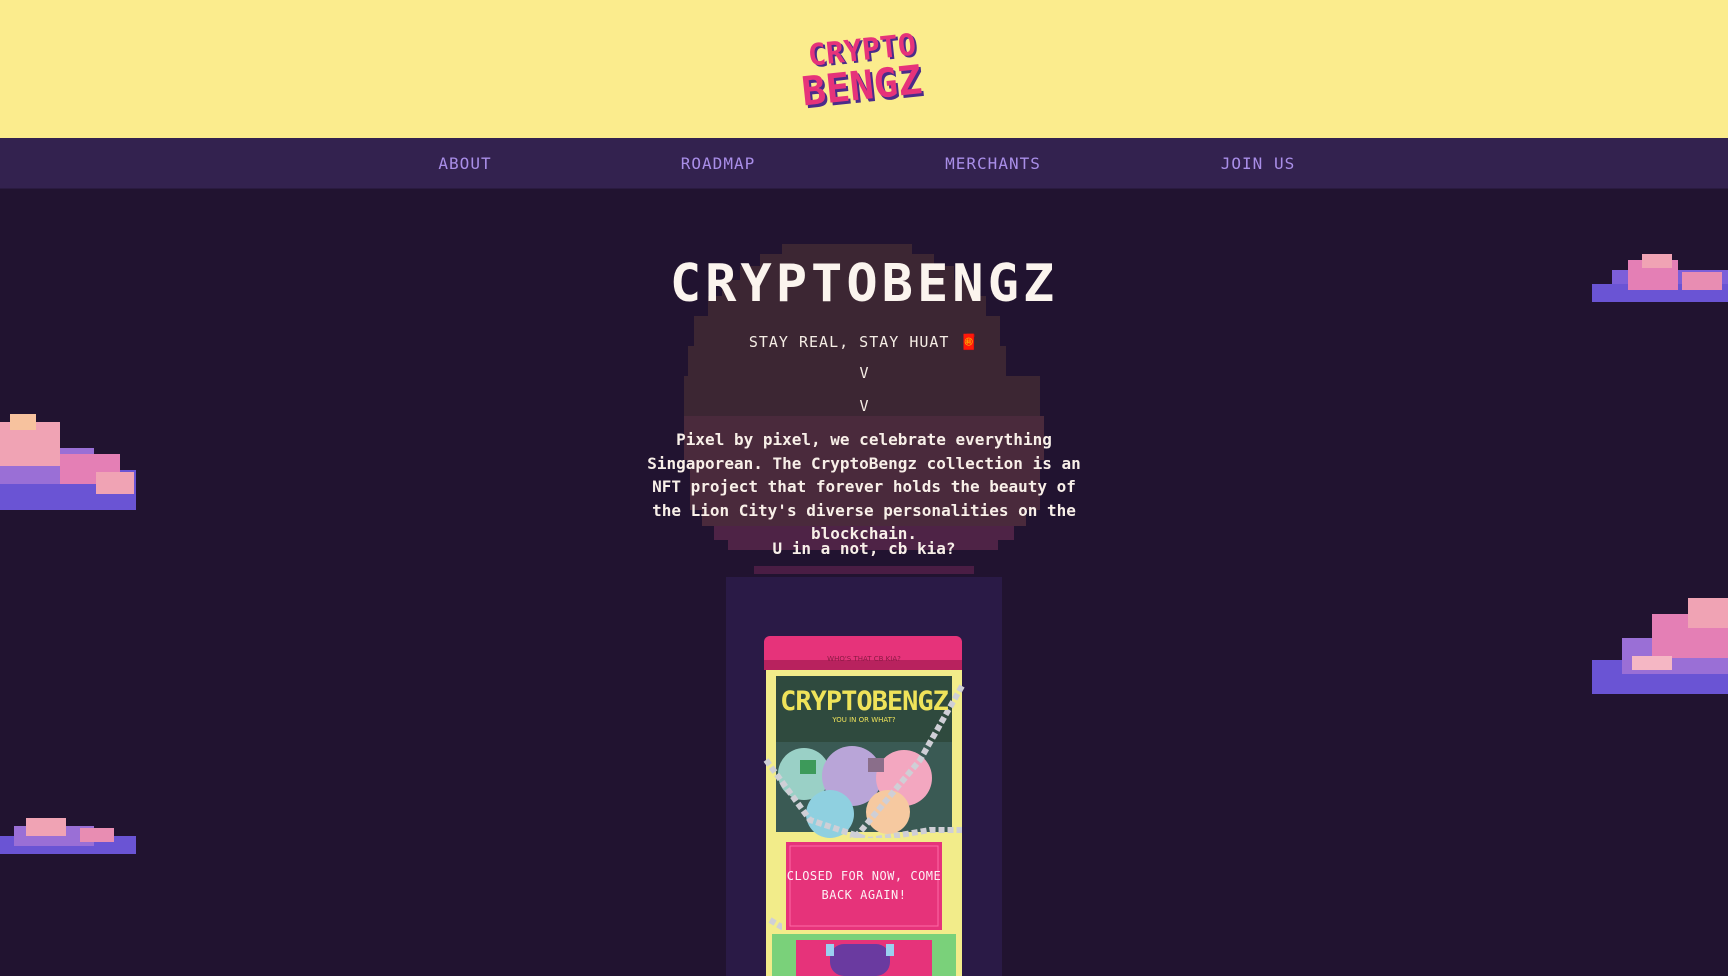  I want to click on closed-sign-text: CLOSED FOR NOW, COME BACK AGAIN!, so click(864, 885).